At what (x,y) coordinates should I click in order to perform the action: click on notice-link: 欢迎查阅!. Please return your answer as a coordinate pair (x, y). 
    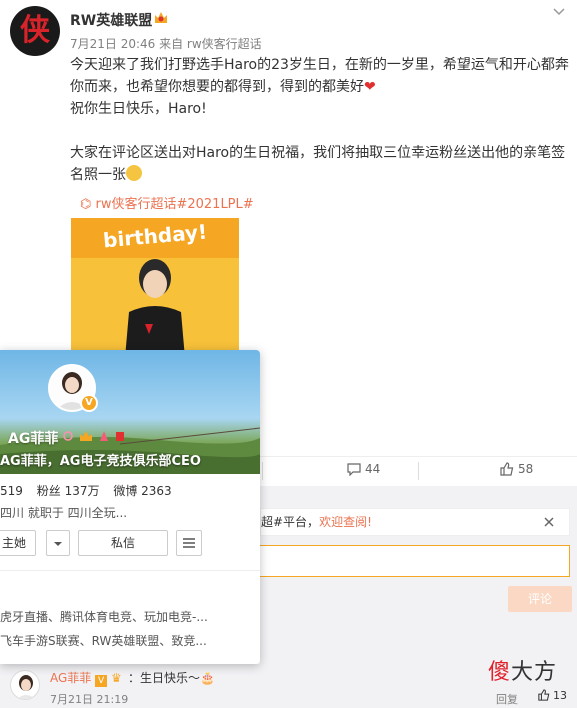
    Looking at the image, I should click on (345, 522).